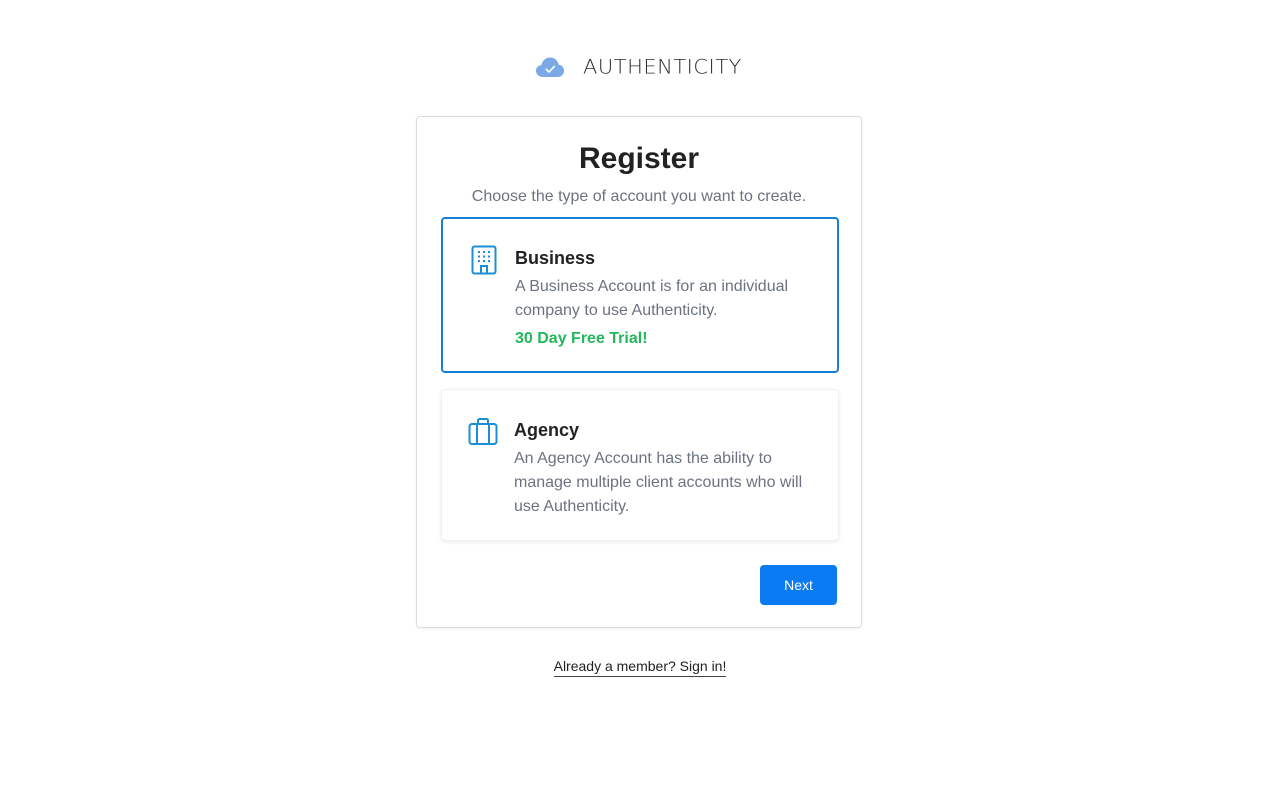 Image resolution: width=1280 pixels, height=800 pixels. I want to click on briefcase-icon, so click(483, 431).